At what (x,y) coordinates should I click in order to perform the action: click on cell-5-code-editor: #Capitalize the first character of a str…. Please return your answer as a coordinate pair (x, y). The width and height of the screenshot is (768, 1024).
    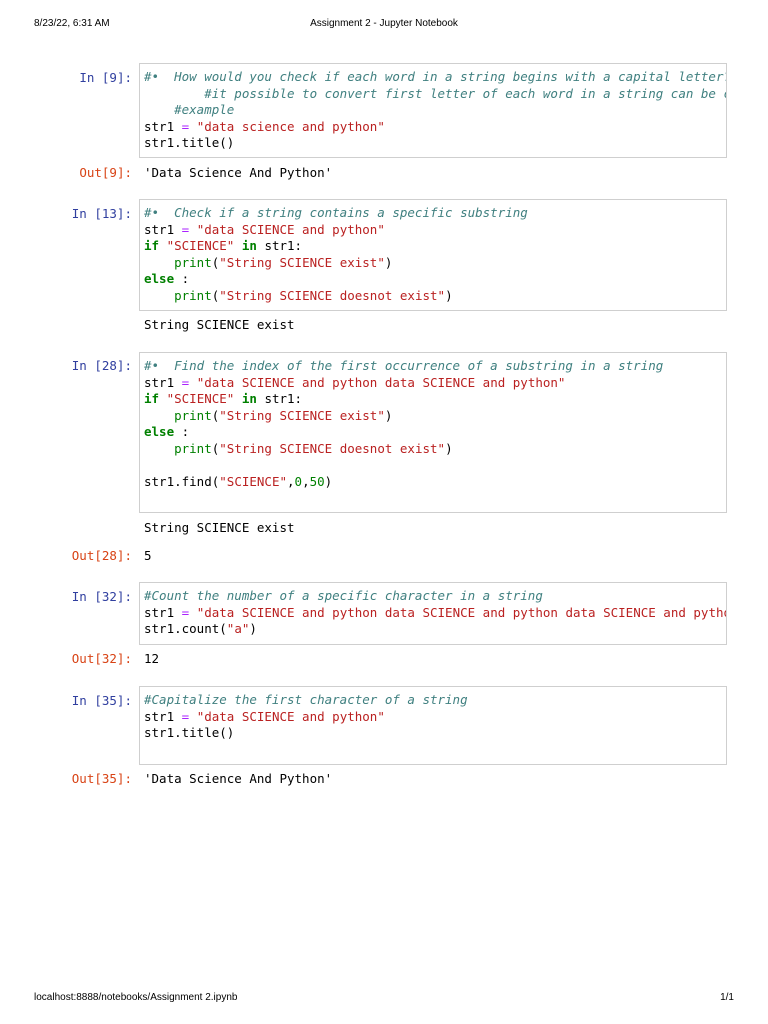
    Looking at the image, I should click on (433, 725).